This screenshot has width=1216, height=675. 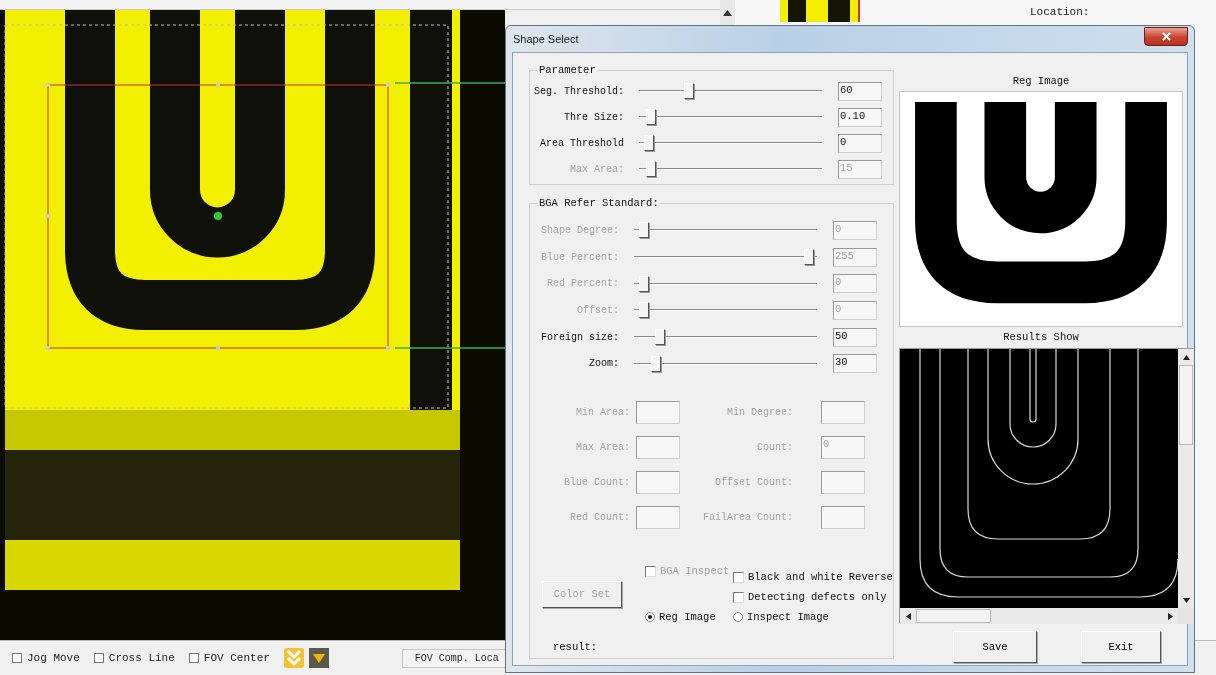 What do you see at coordinates (599, 518) in the screenshot?
I see `field-label: Red Count:` at bounding box center [599, 518].